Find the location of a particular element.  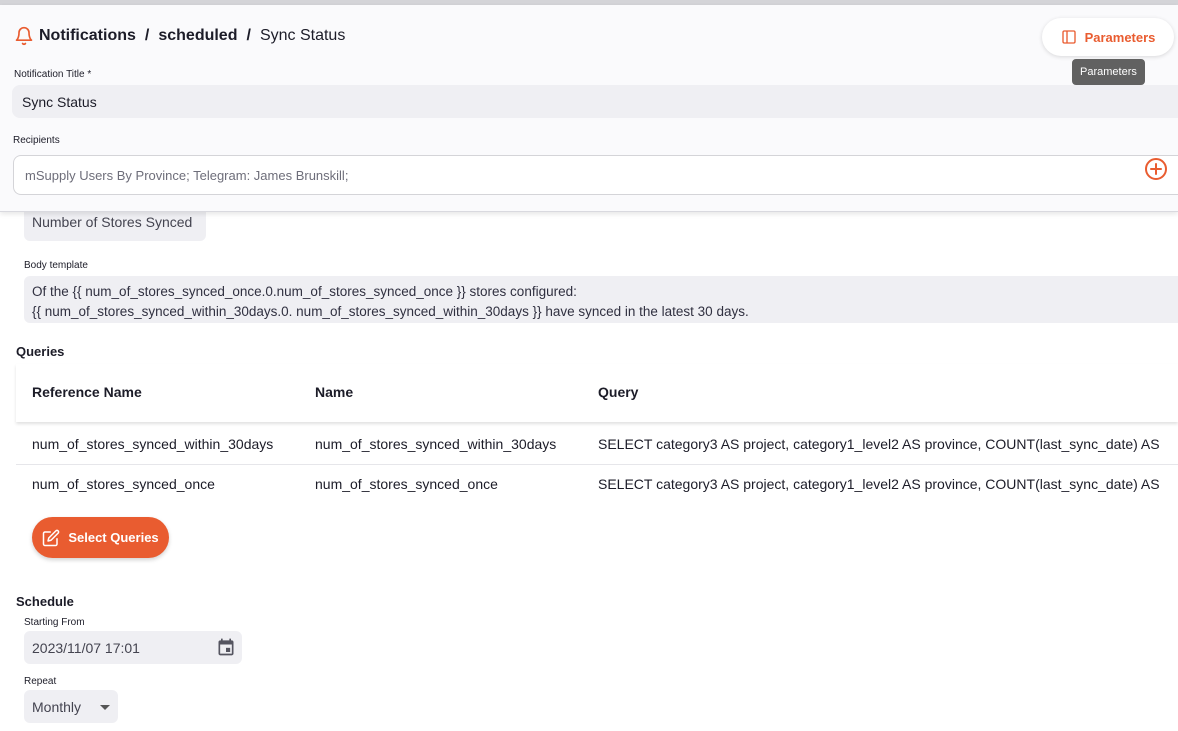

recipients-label: Recipients is located at coordinates (36, 140).